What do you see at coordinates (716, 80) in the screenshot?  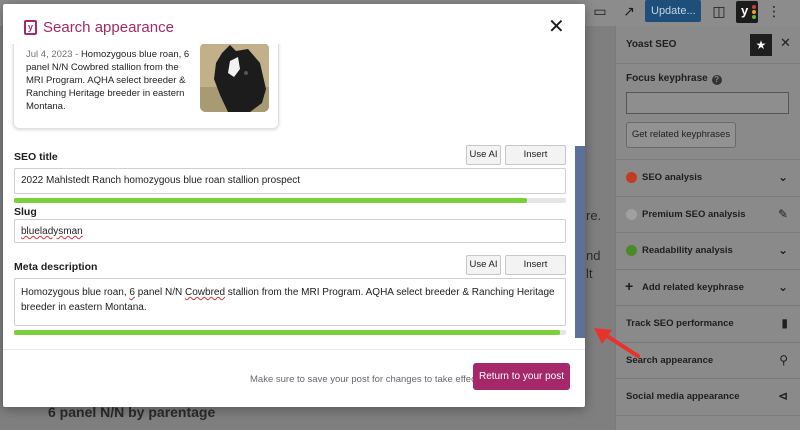 I see `help-icon: ?` at bounding box center [716, 80].